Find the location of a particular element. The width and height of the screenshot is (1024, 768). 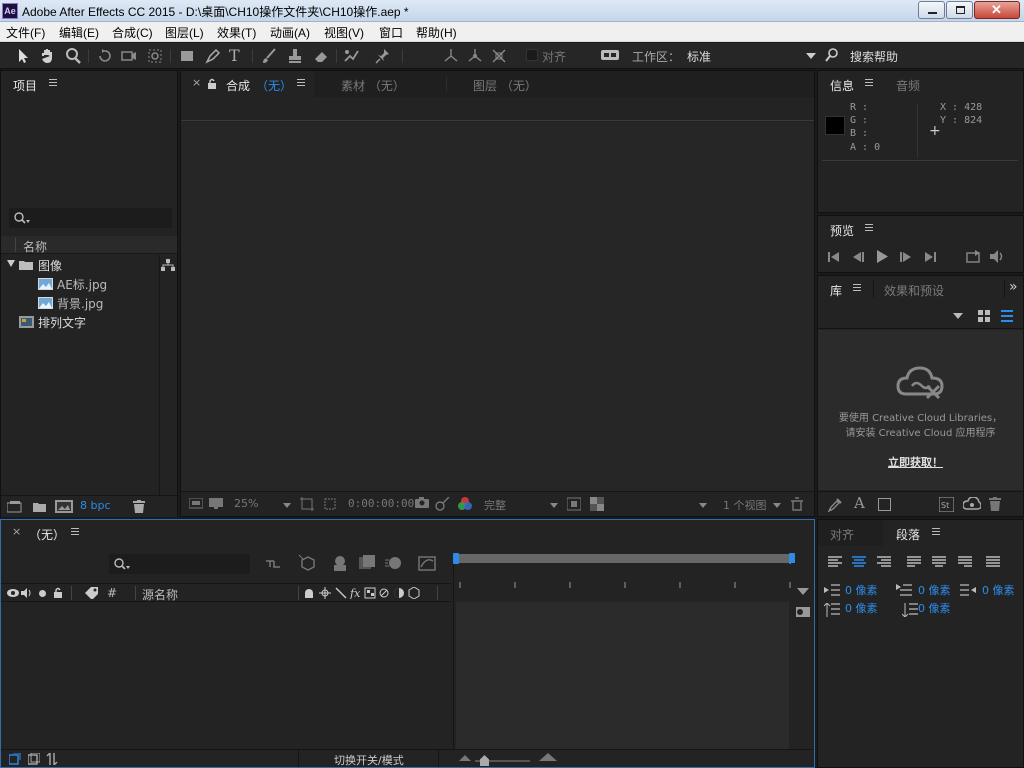

info-panel-menu-icon is located at coordinates (869, 82).